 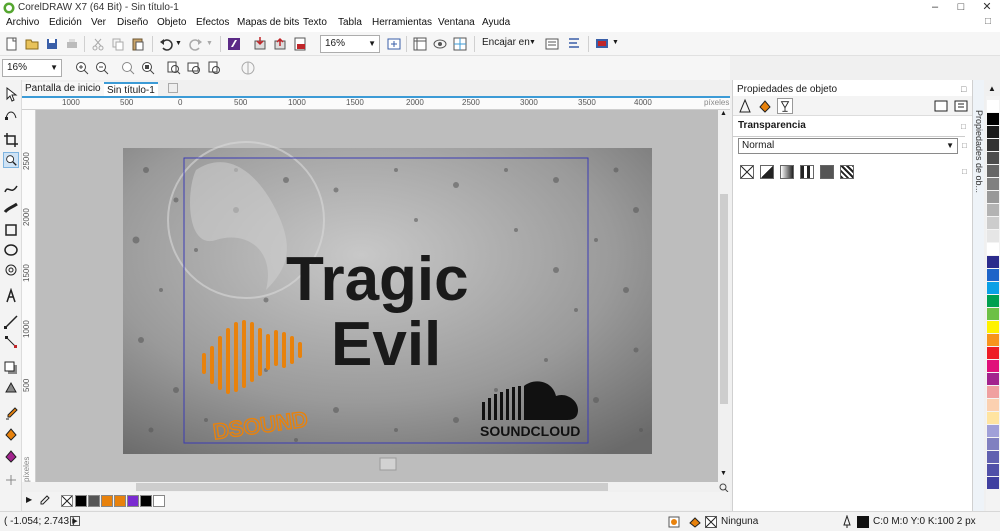 I want to click on color-eyedropper-icon, so click(x=11, y=414).